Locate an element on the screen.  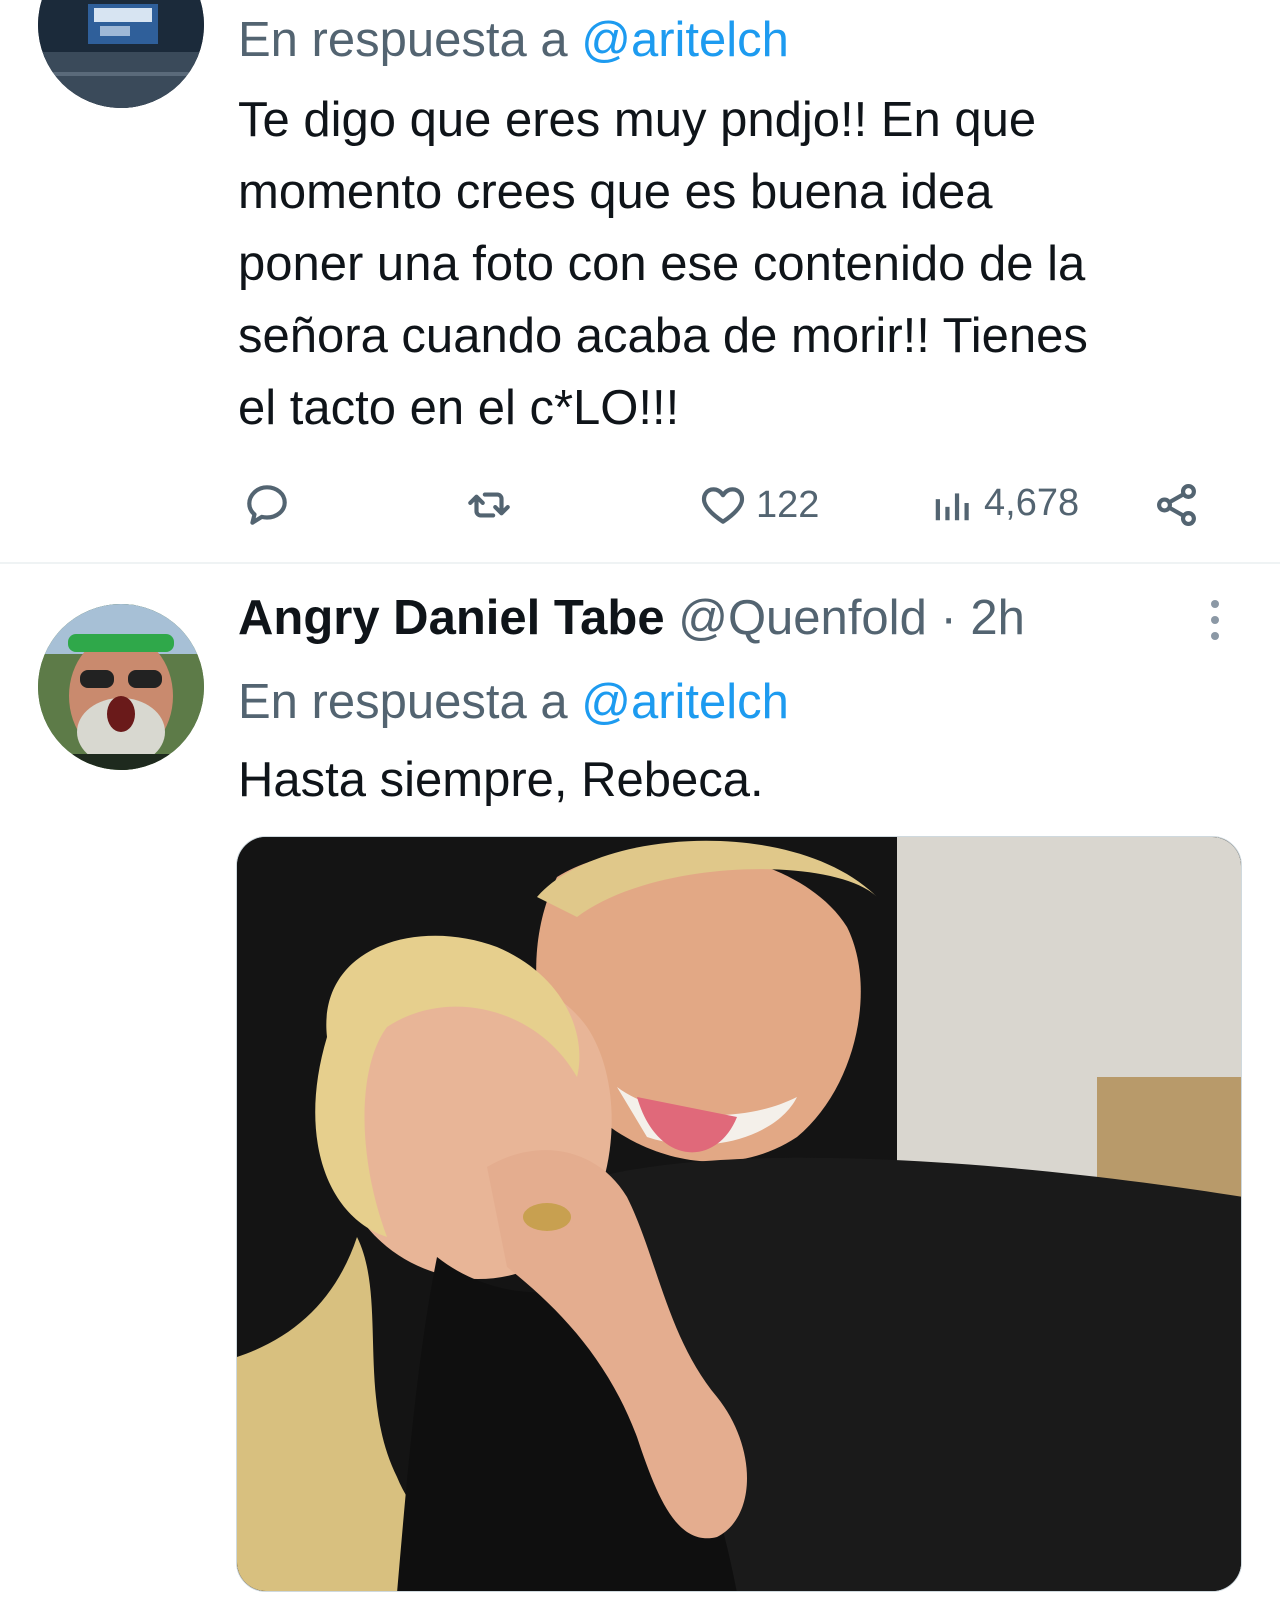
views-count: 4,678 is located at coordinates (1032, 502).